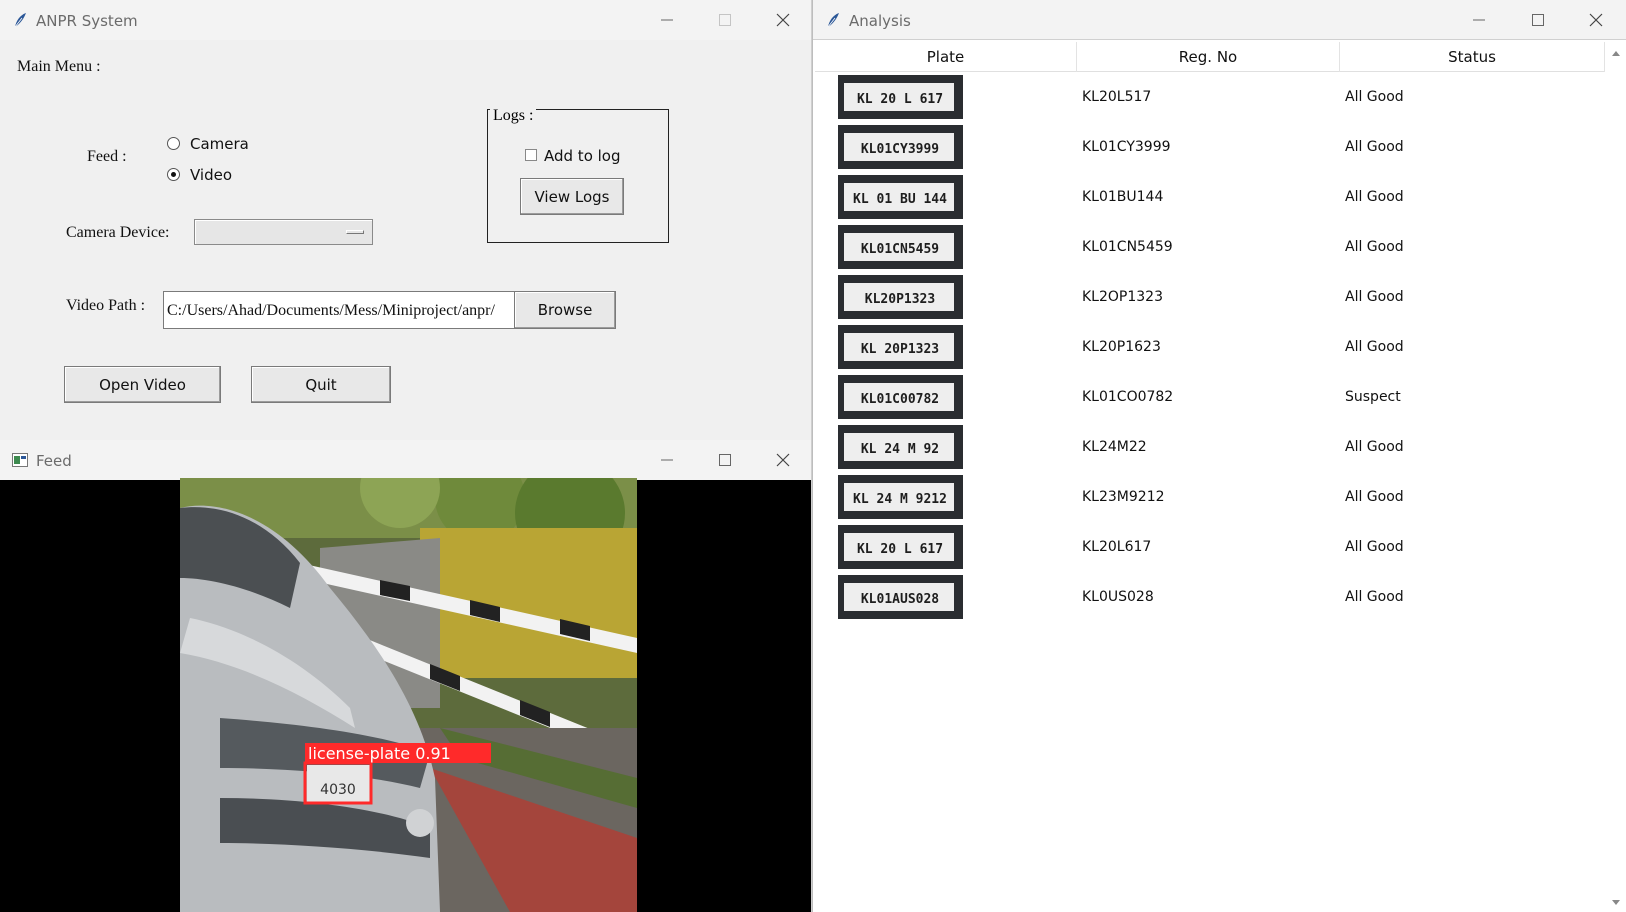 This screenshot has height=912, width=1626. Describe the element at coordinates (379, 753) in the screenshot. I see `detection-label: license-plate 0.91` at that location.